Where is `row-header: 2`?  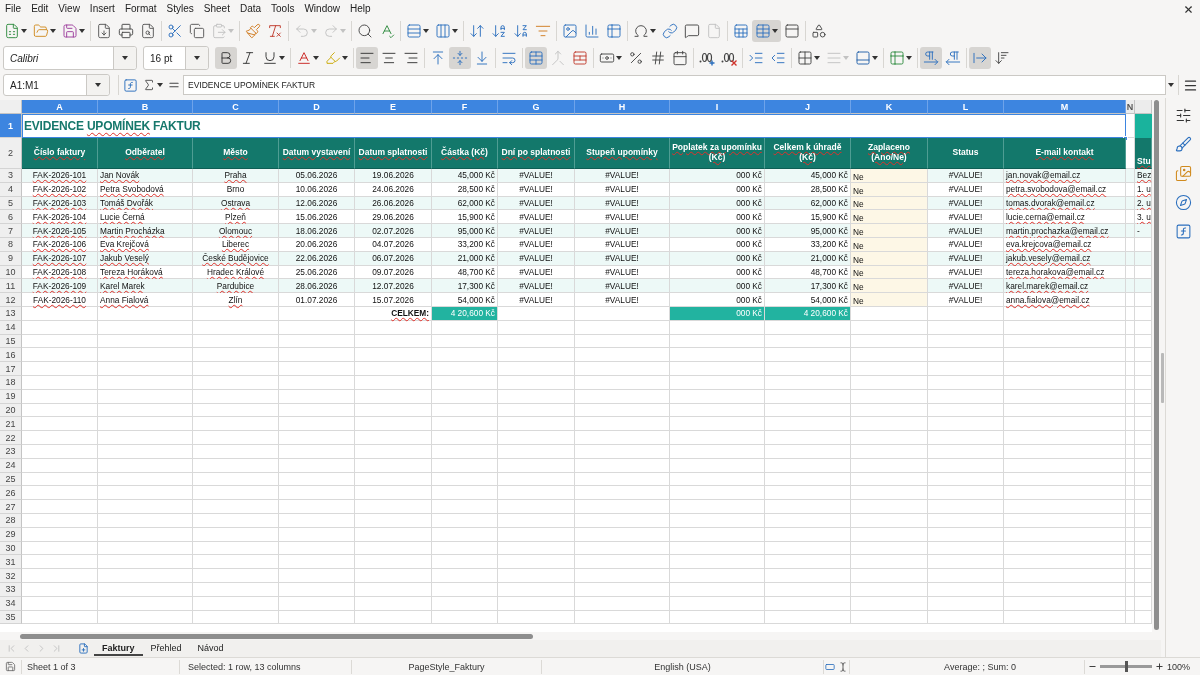 row-header: 2 is located at coordinates (11, 153).